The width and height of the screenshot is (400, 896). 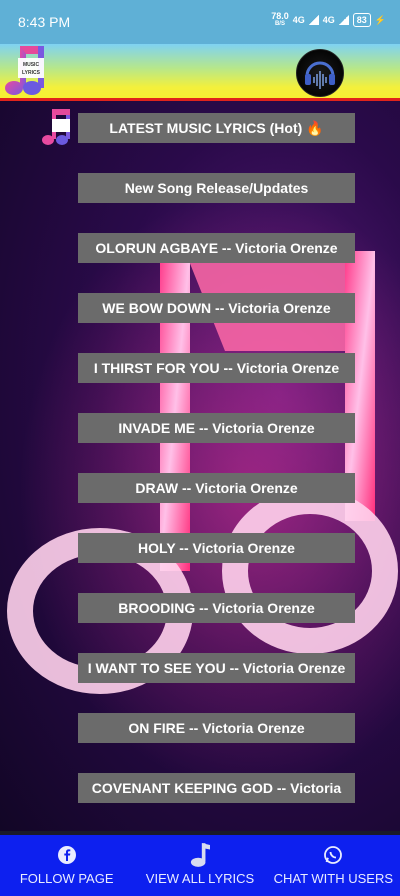 I want to click on chat-with-users-button: CHAT WITH USERS, so click(x=333, y=865).